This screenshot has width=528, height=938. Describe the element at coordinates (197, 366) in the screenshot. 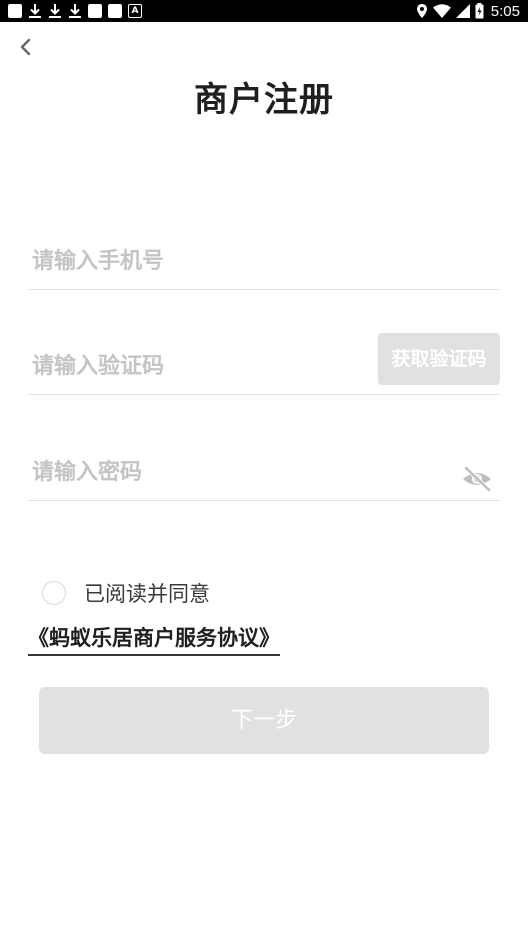

I see `verification-code-input` at that location.